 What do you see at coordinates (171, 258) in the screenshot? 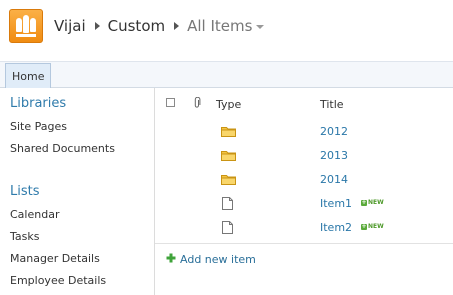
I see `add-icon` at bounding box center [171, 258].